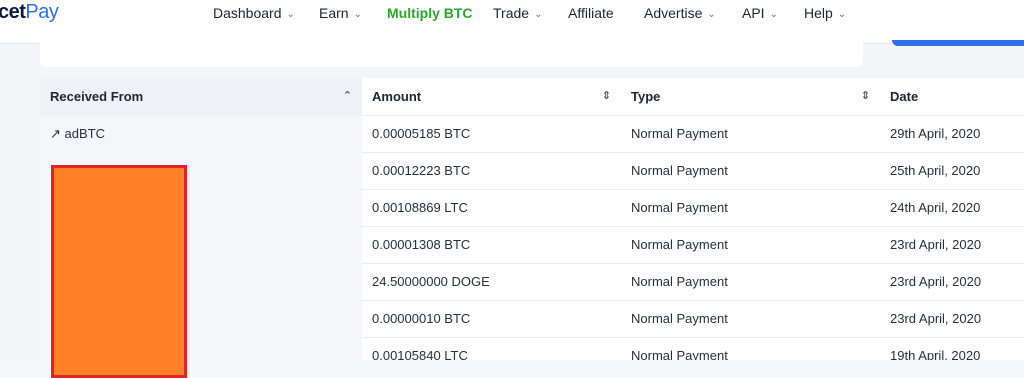  I want to click on nav-dashboard: Dashboard ⌄, so click(254, 13).